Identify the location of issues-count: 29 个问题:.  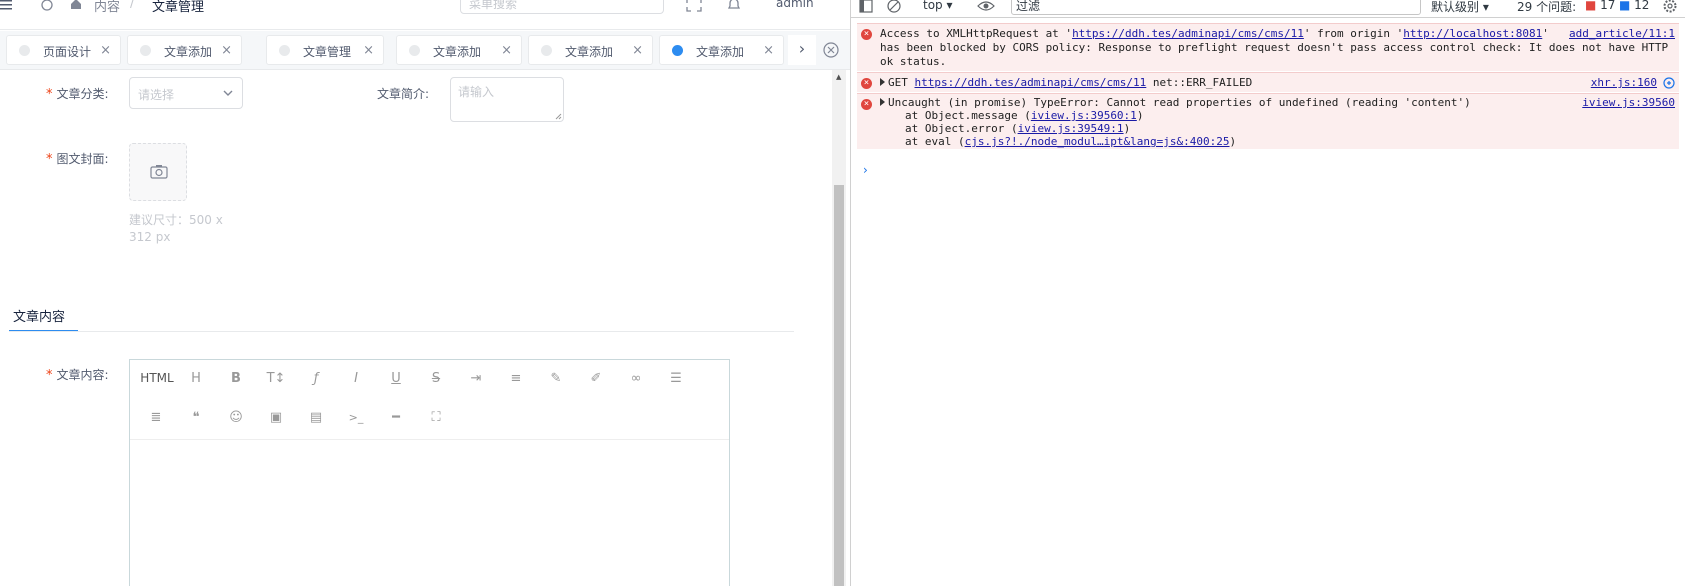
(1546, 7).